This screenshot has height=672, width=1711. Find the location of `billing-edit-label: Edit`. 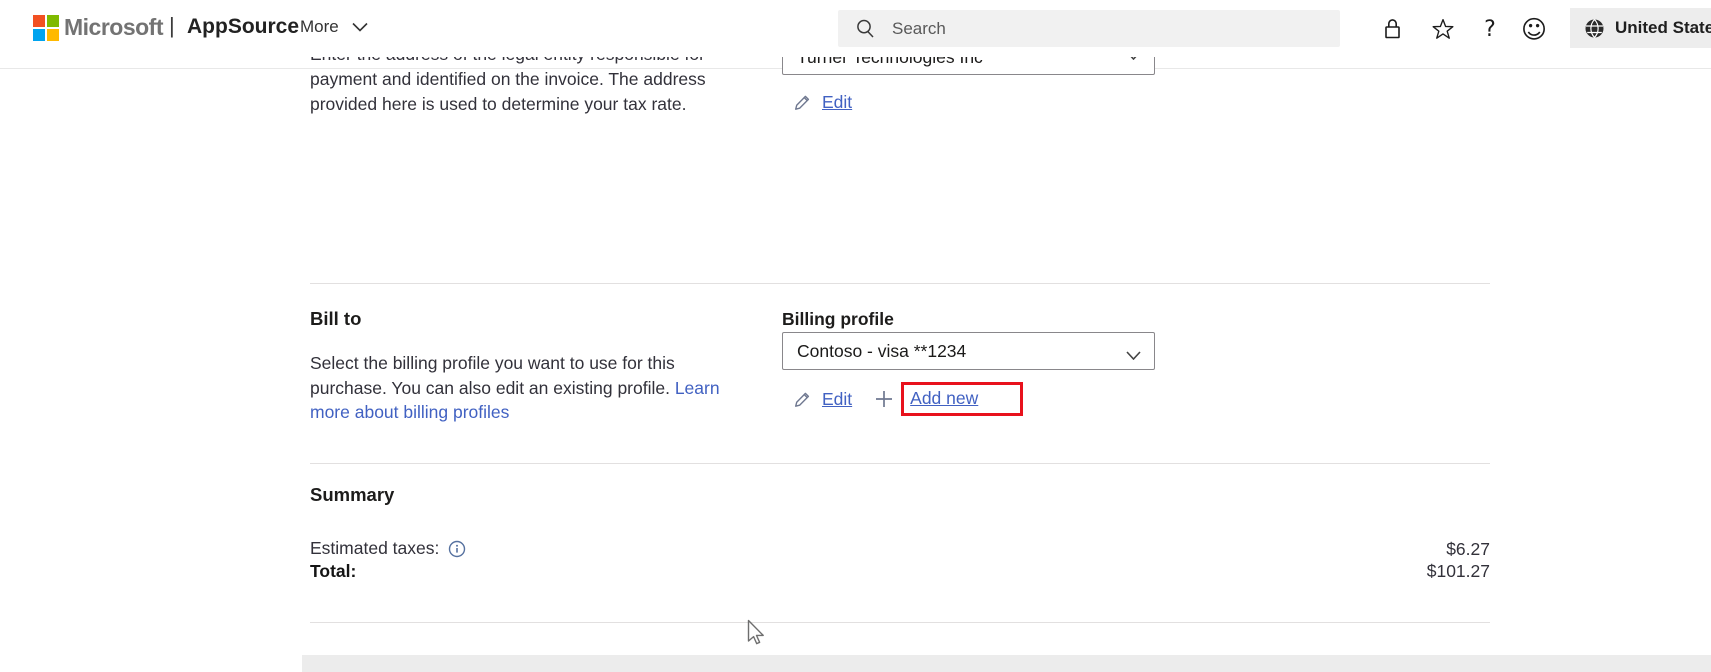

billing-edit-label: Edit is located at coordinates (837, 398).